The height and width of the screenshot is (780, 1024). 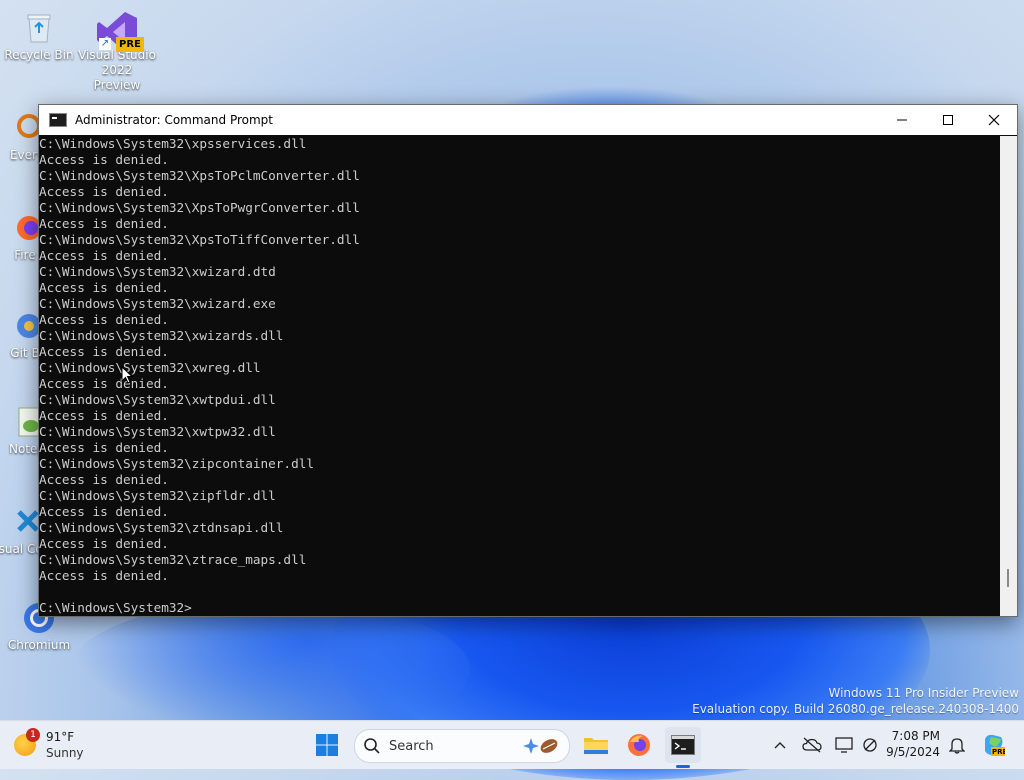 I want to click on firefox-icon, so click(x=639, y=745).